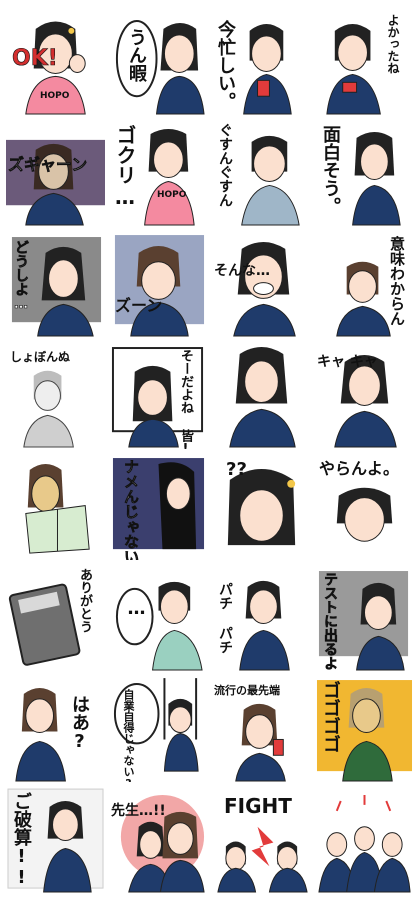  I want to click on sticker-caption: しょぼんぬ, so click(40, 357).